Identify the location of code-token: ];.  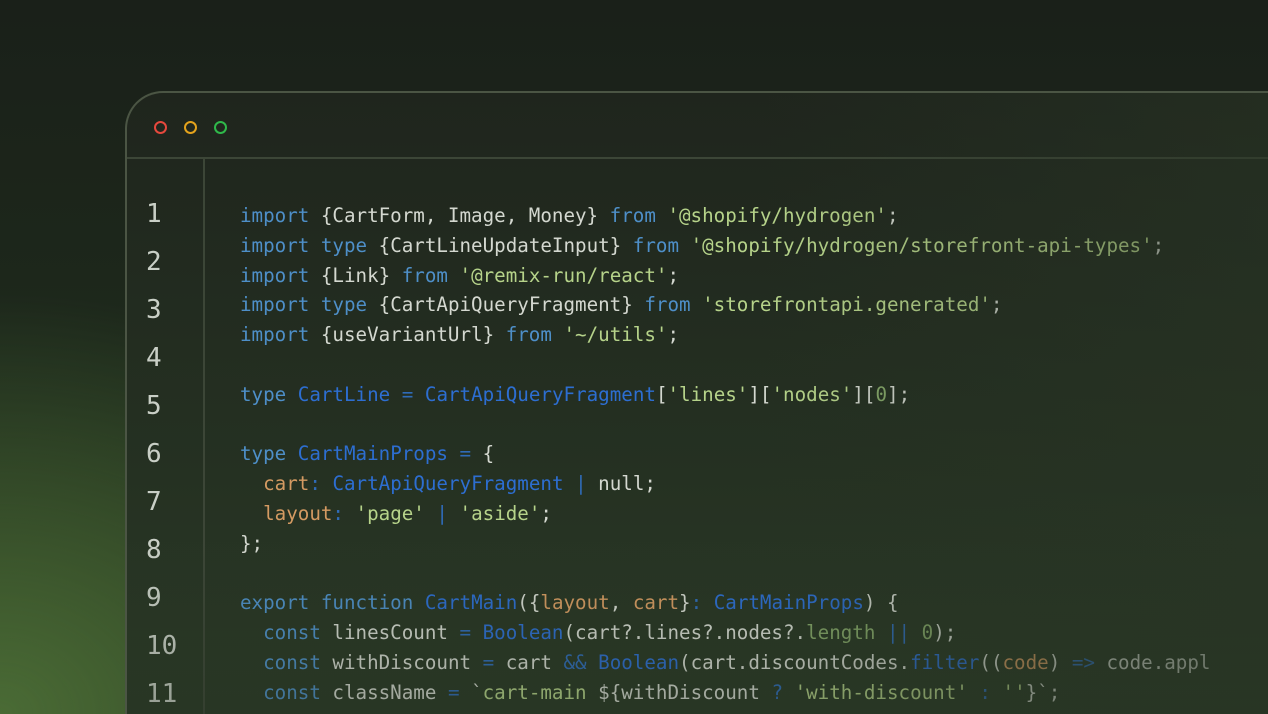
(899, 394).